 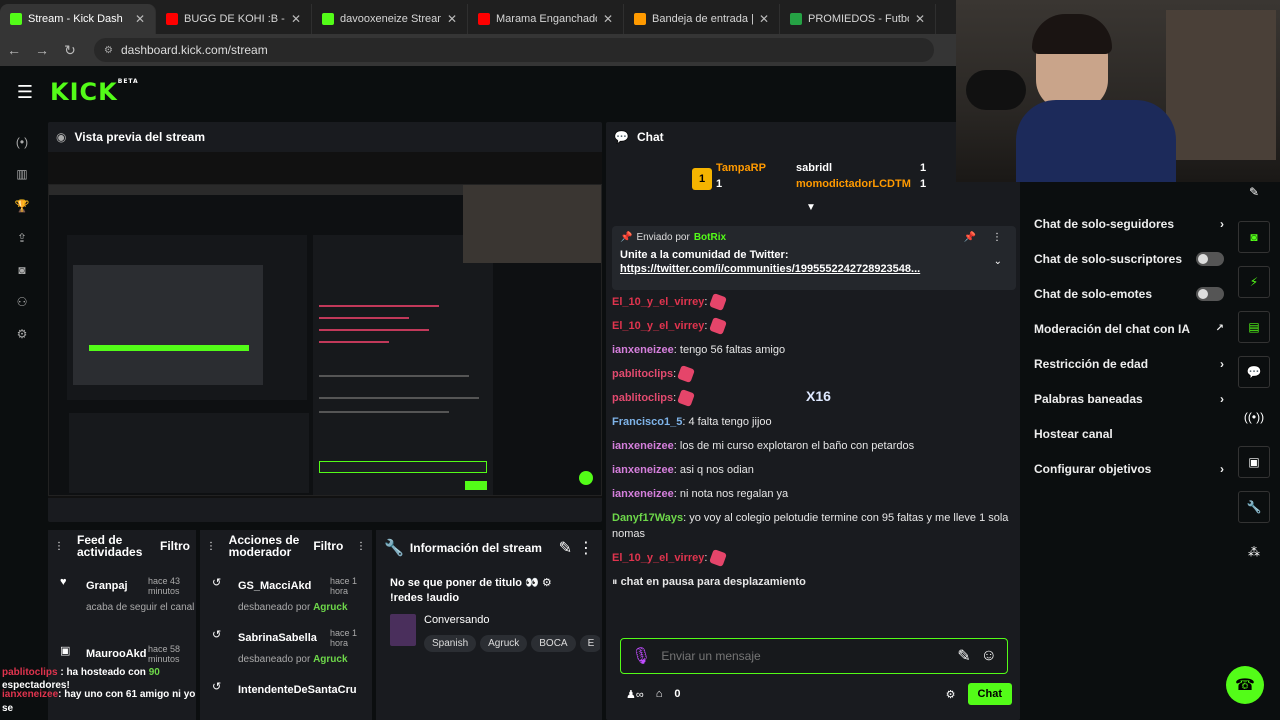 I want to click on send-chat-button: Chat, so click(x=989, y=694).